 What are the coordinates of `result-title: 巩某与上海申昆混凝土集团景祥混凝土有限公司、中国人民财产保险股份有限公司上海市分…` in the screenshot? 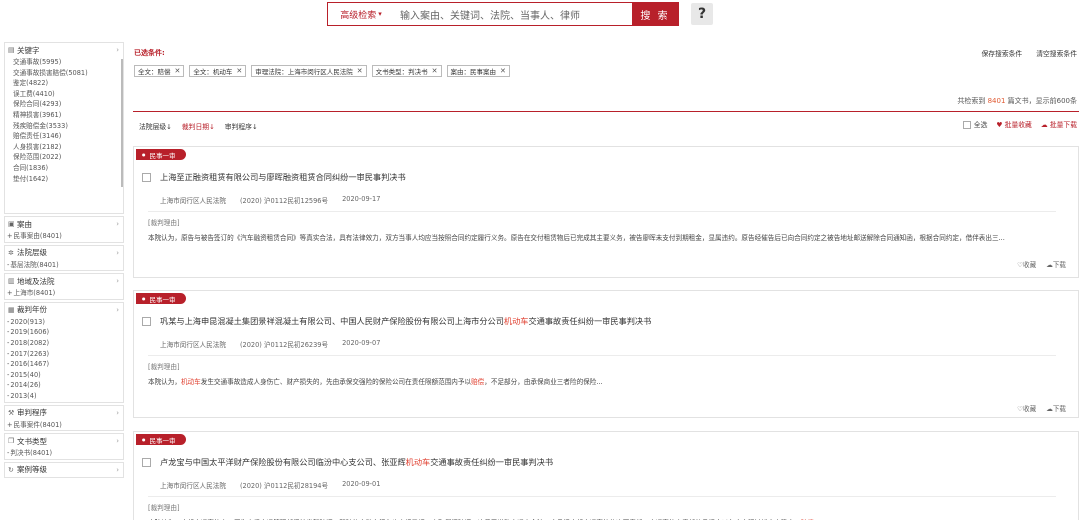 It's located at (396, 321).